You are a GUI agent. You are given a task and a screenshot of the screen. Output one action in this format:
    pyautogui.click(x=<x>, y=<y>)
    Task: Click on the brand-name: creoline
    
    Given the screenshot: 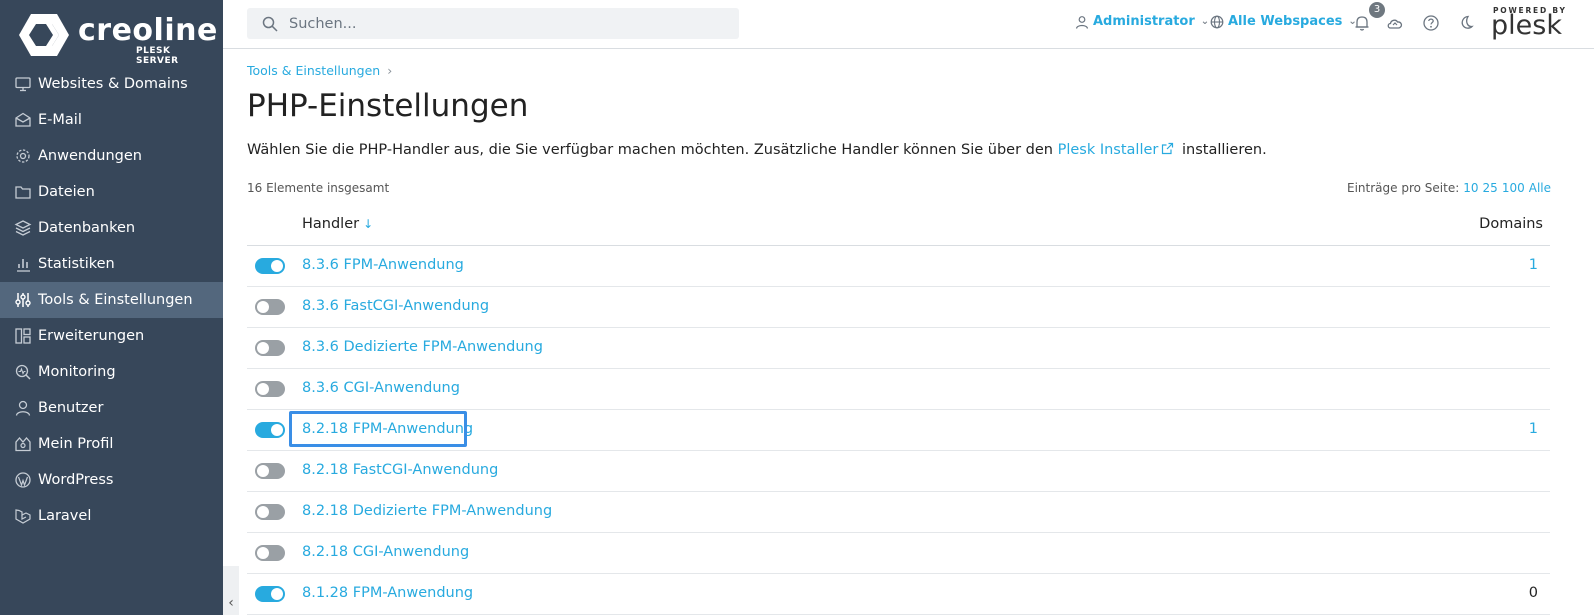 What is the action you would take?
    pyautogui.click(x=148, y=30)
    